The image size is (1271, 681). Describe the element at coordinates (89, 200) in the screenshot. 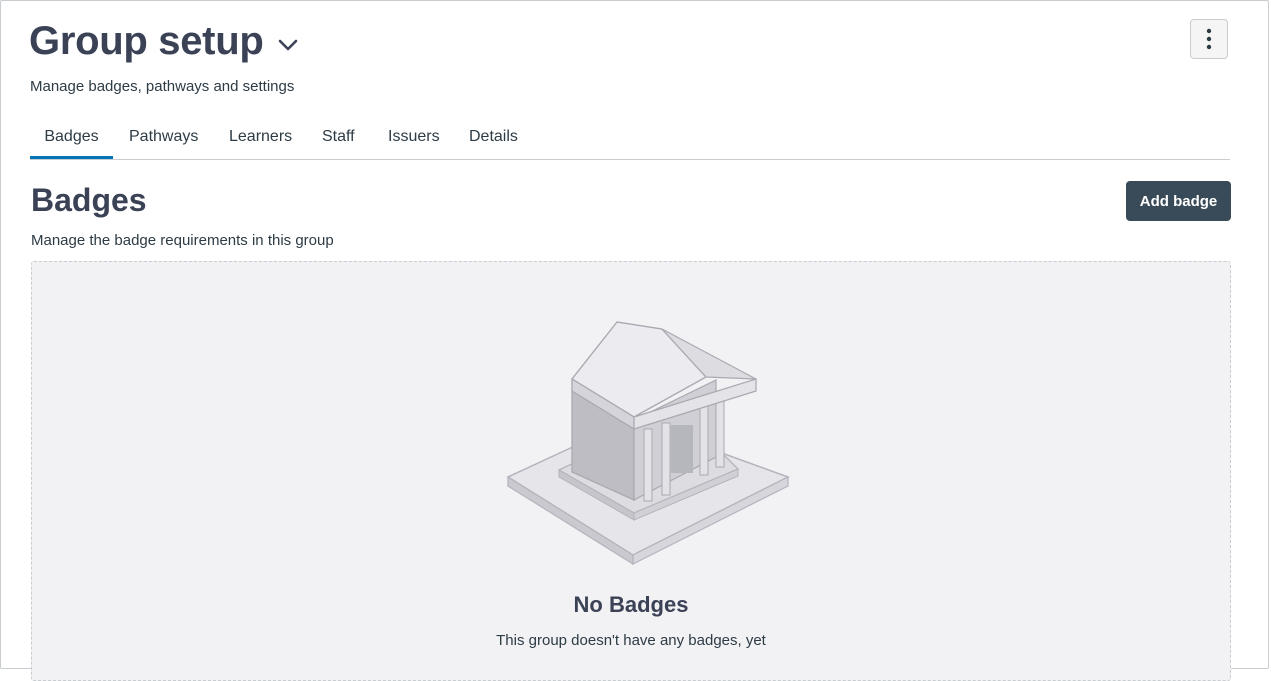

I see `section-title: Badges` at that location.